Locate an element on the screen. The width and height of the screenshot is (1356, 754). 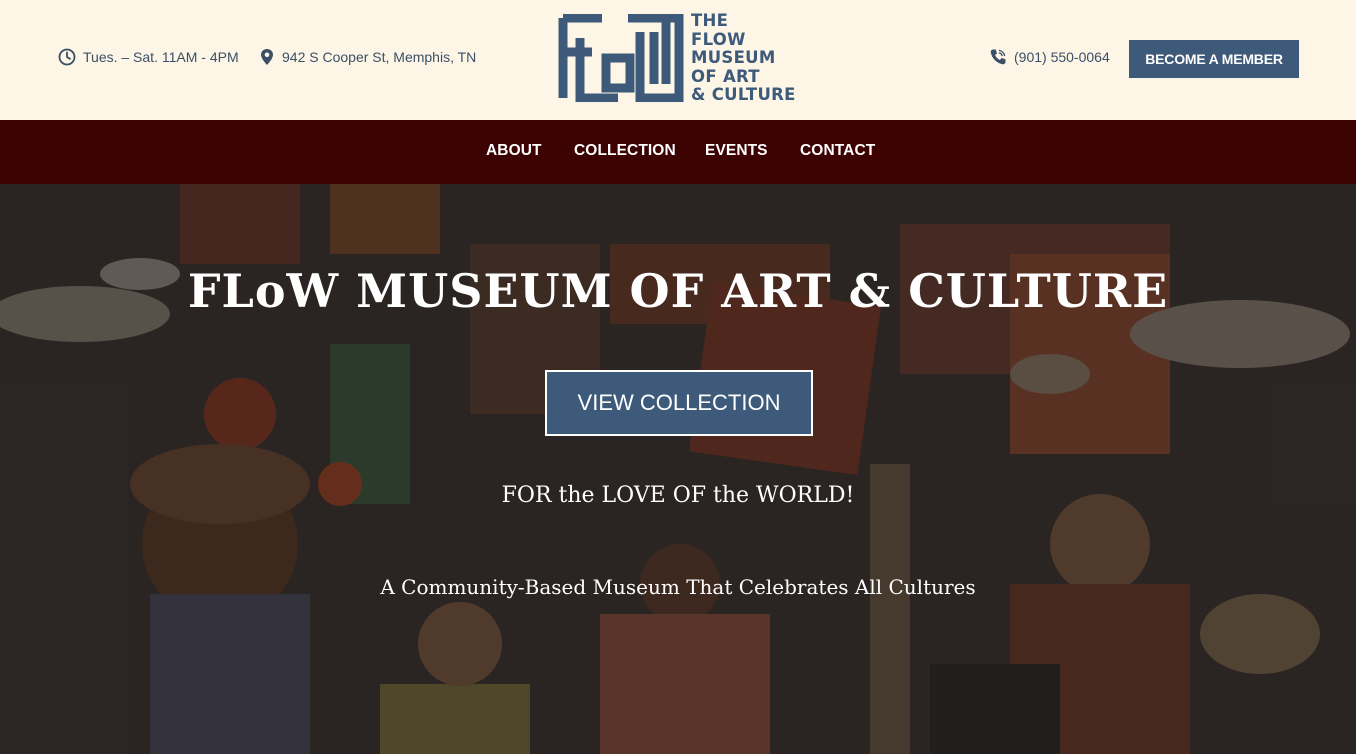
main-nav: ABOUT COLLECTION EVENTS CONTACT is located at coordinates (678, 152).